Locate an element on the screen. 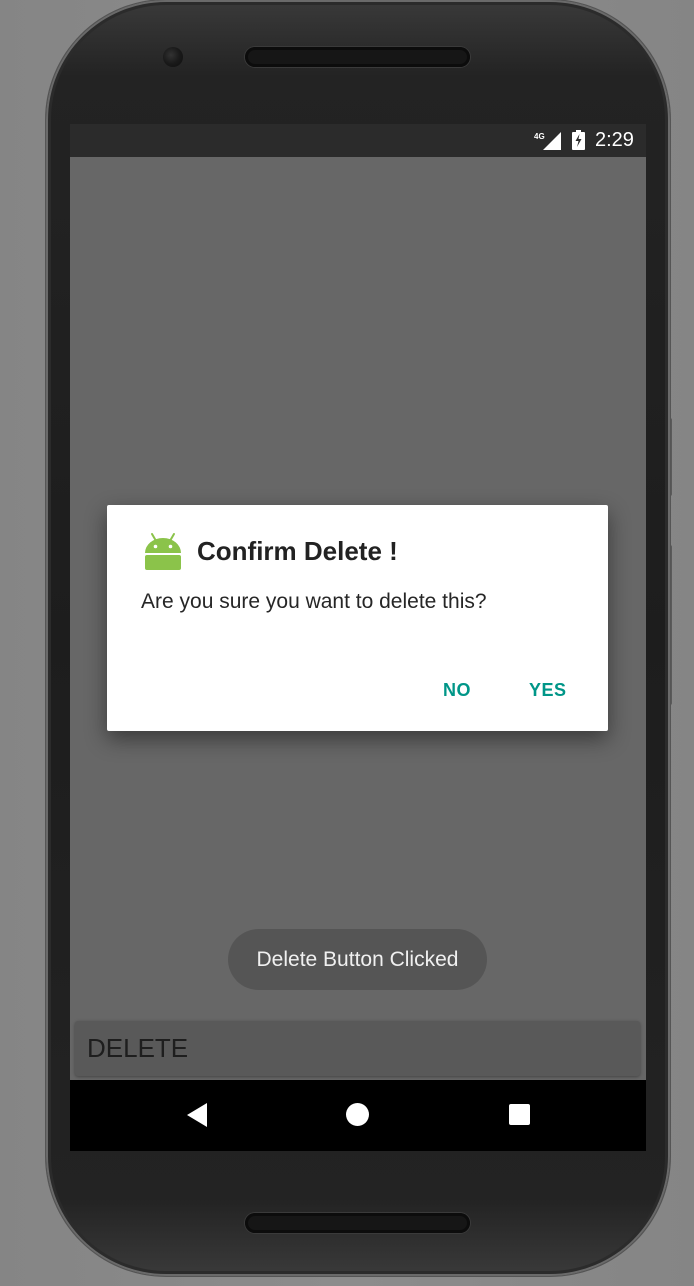  dialog-message: Are you sure you want to delete this? is located at coordinates (314, 601).